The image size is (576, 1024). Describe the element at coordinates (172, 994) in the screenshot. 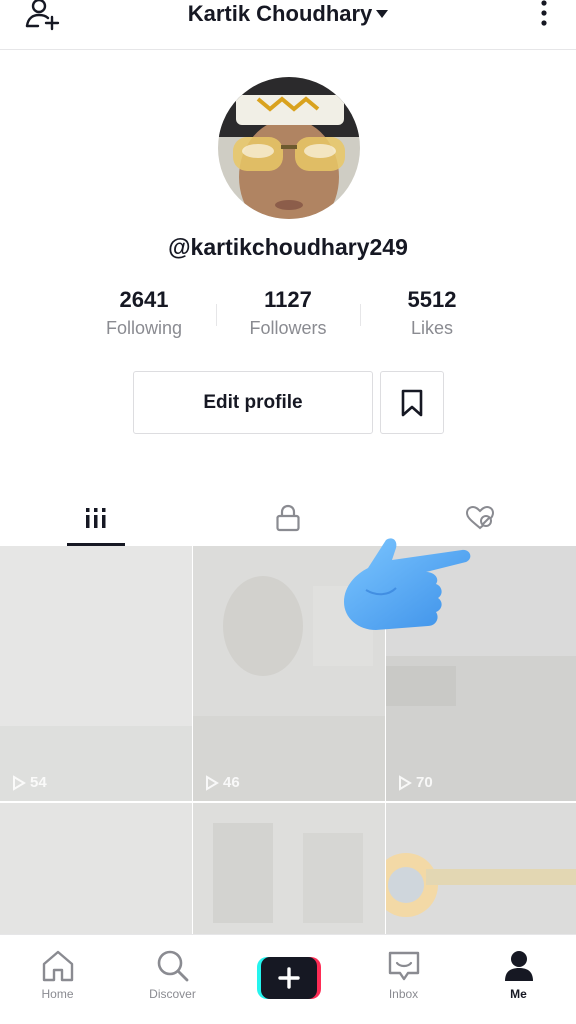

I see `nav-label: Discover` at that location.